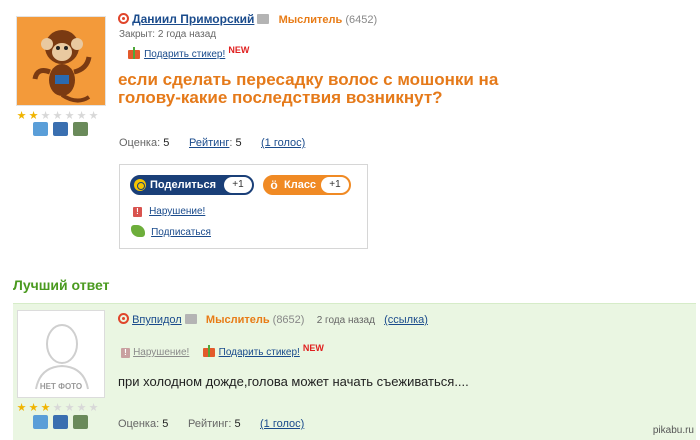 This screenshot has width=700, height=440. I want to click on answer-actions-row: ! Нарушение! Подарить стикер! NEW, so click(222, 350).